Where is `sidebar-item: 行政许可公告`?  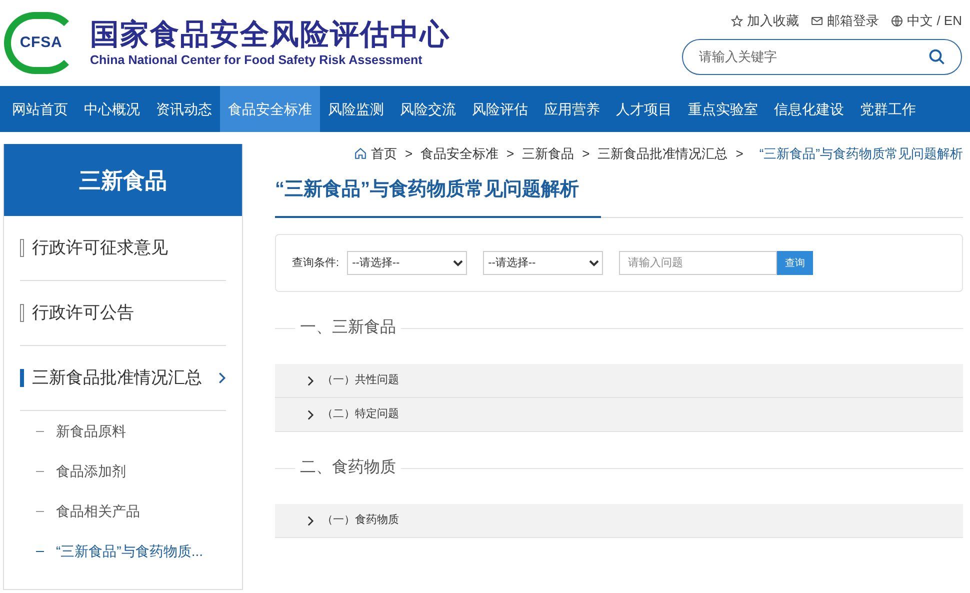
sidebar-item: 行政许可公告 is located at coordinates (123, 313).